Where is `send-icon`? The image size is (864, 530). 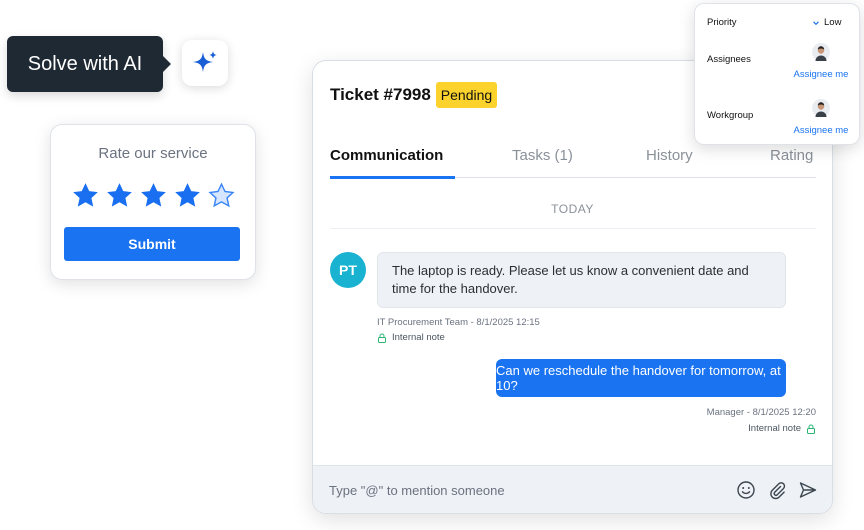 send-icon is located at coordinates (808, 490).